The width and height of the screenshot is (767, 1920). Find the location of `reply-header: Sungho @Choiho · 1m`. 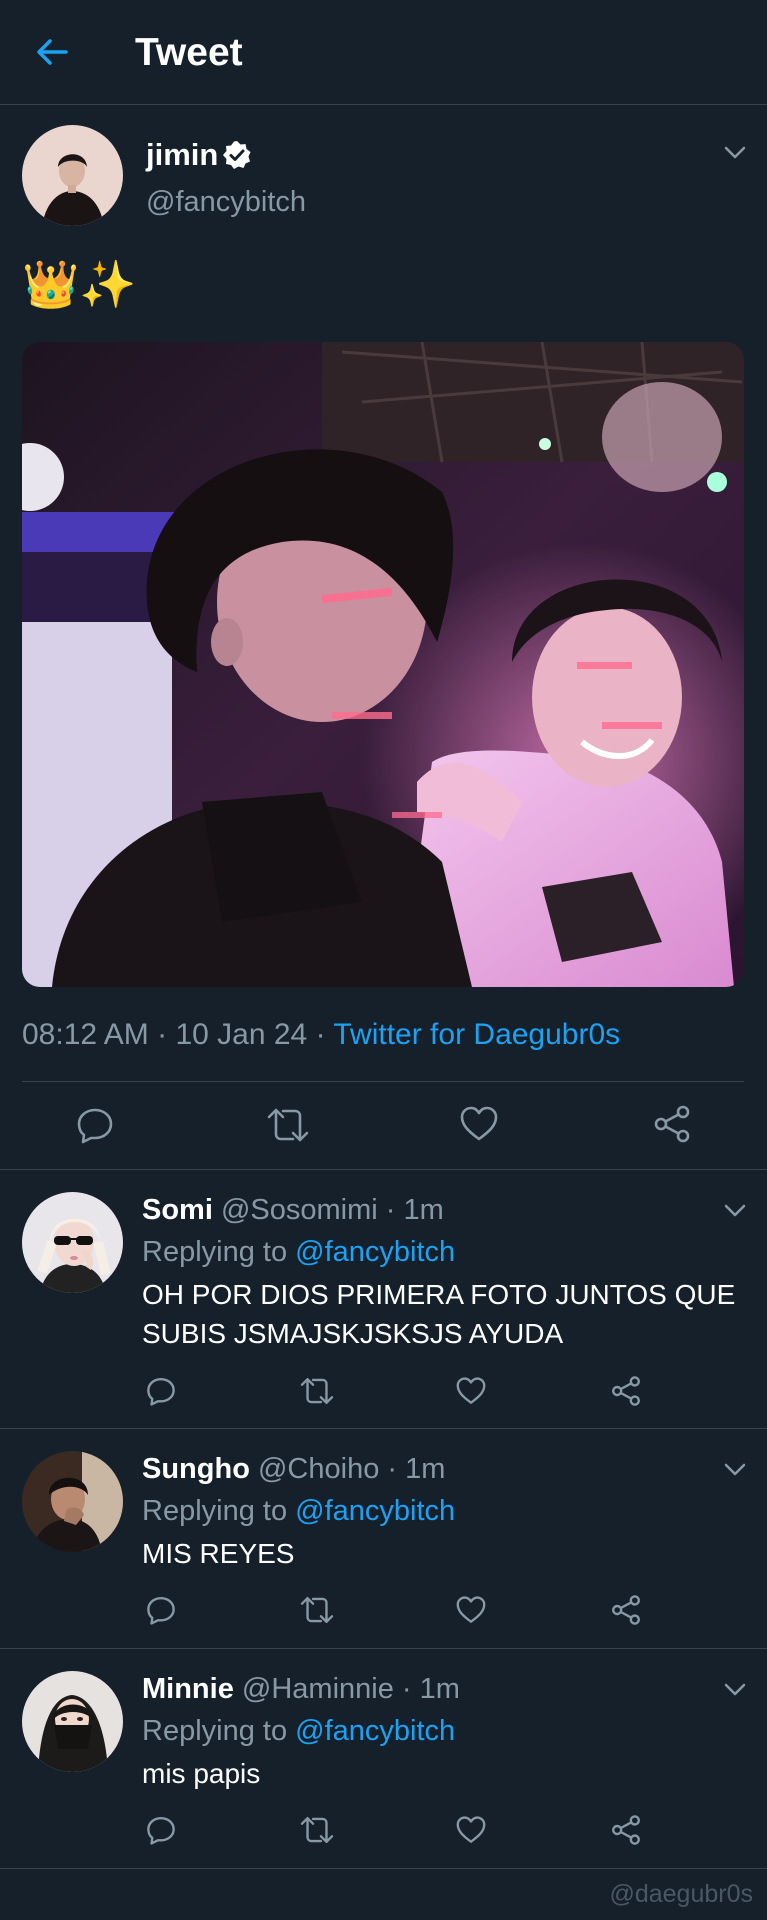

reply-header: Sungho @Choiho · 1m is located at coordinates (293, 1469).